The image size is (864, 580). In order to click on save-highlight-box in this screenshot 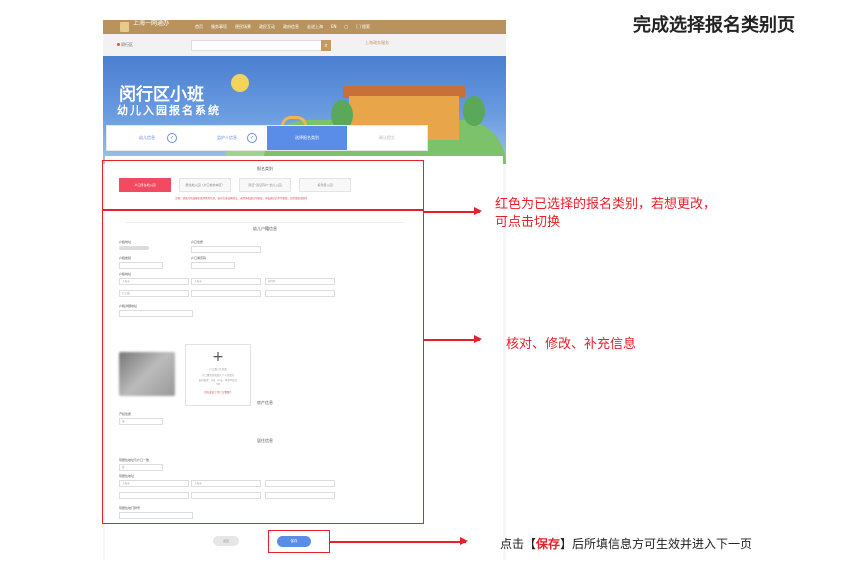, I will do `click(299, 541)`.